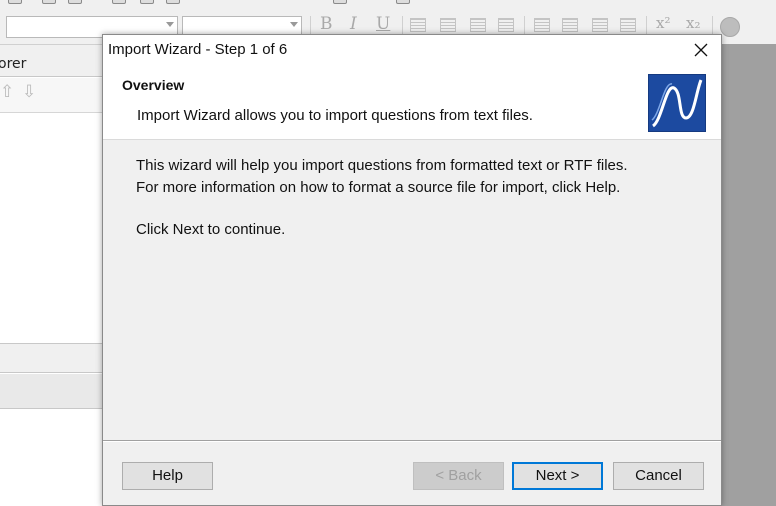 Image resolution: width=776 pixels, height=506 pixels. What do you see at coordinates (383, 24) in the screenshot?
I see `underline-icon: U` at bounding box center [383, 24].